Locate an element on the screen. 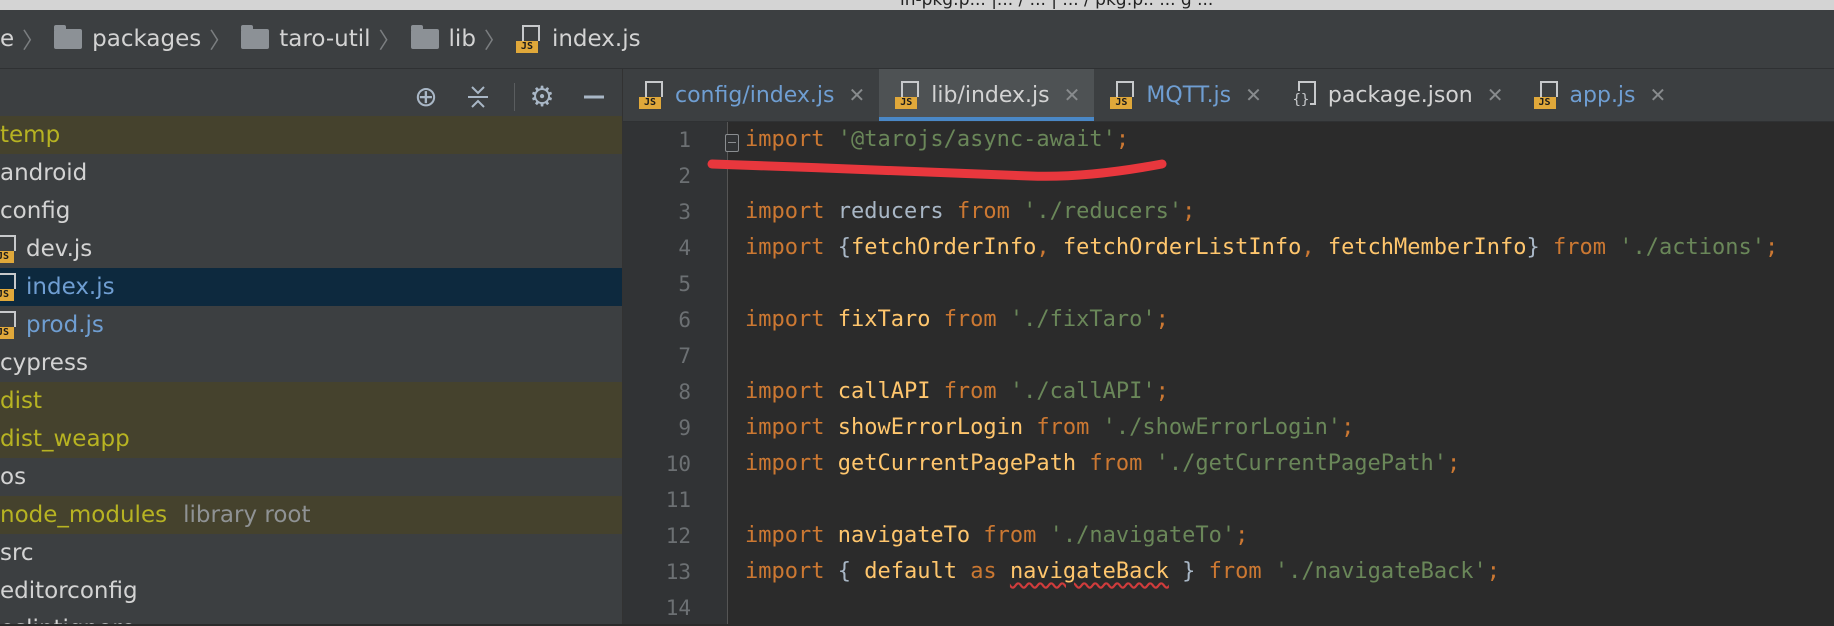 The height and width of the screenshot is (626, 1834). tree-item-extra: library root is located at coordinates (247, 515).